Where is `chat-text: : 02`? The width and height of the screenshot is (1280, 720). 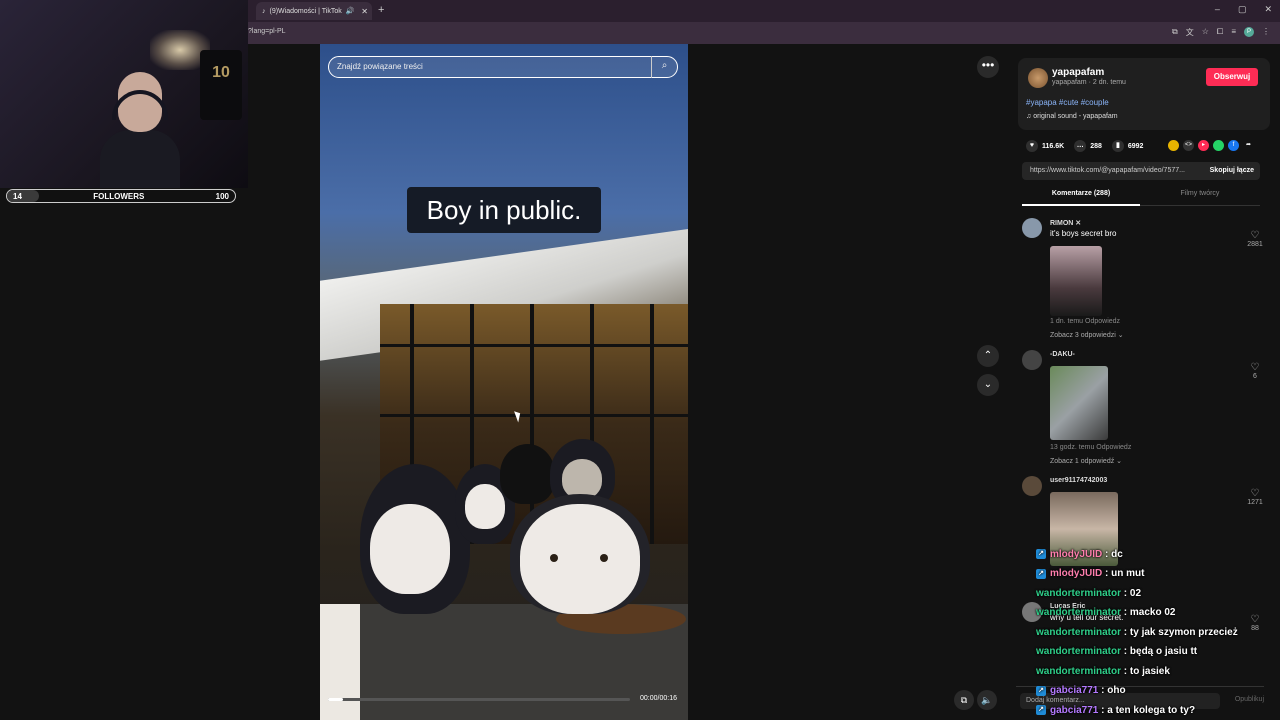
chat-text: : 02 is located at coordinates (1131, 593).